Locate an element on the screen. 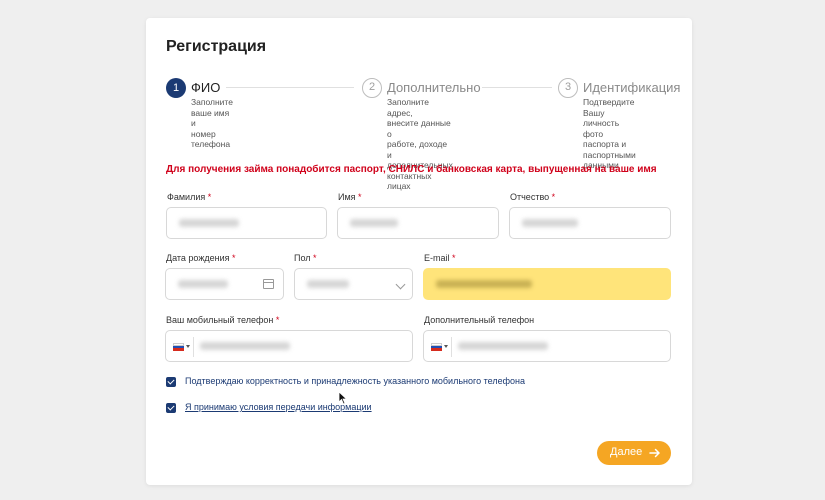  email-input is located at coordinates (547, 284).